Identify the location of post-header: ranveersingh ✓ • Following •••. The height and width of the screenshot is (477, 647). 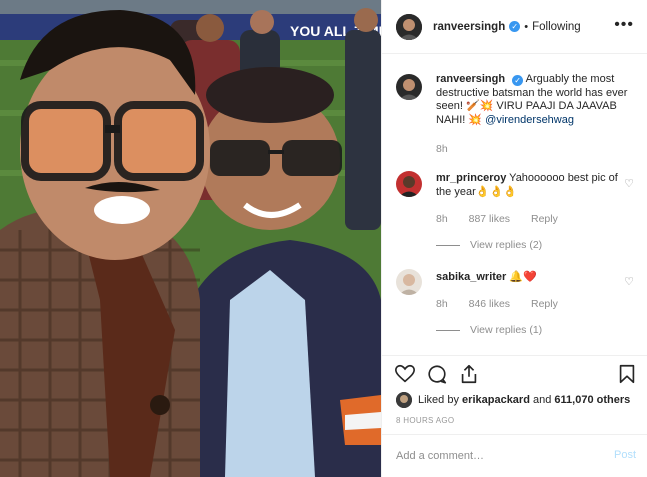
(514, 27).